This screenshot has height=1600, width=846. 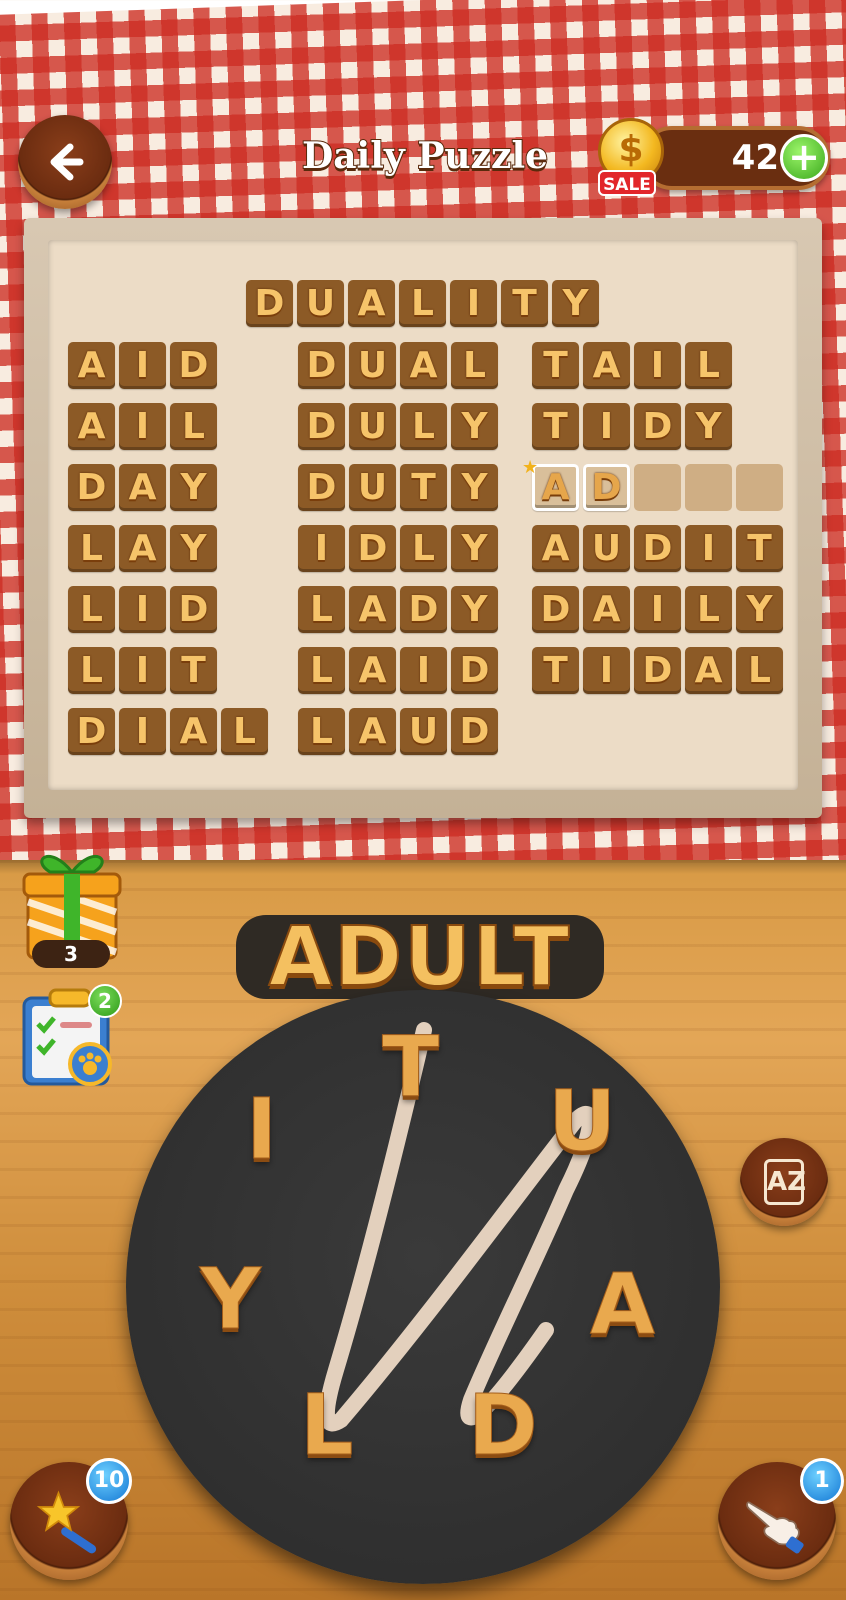 I want to click on wheel-letter-t: T, so click(x=410, y=1067).